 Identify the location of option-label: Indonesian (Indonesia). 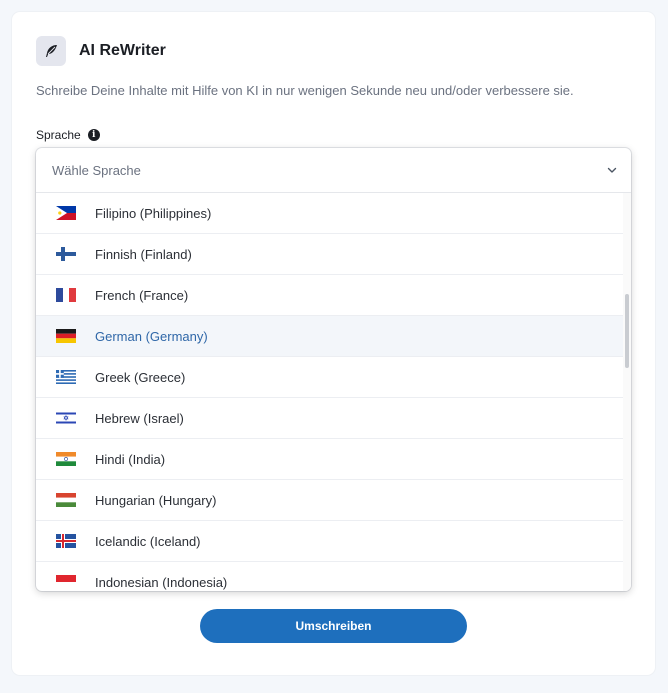
(161, 582).